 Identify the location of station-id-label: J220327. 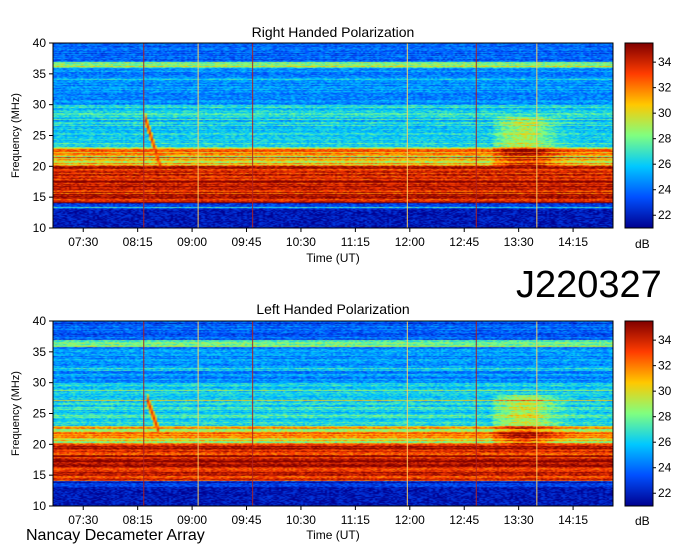
(589, 285).